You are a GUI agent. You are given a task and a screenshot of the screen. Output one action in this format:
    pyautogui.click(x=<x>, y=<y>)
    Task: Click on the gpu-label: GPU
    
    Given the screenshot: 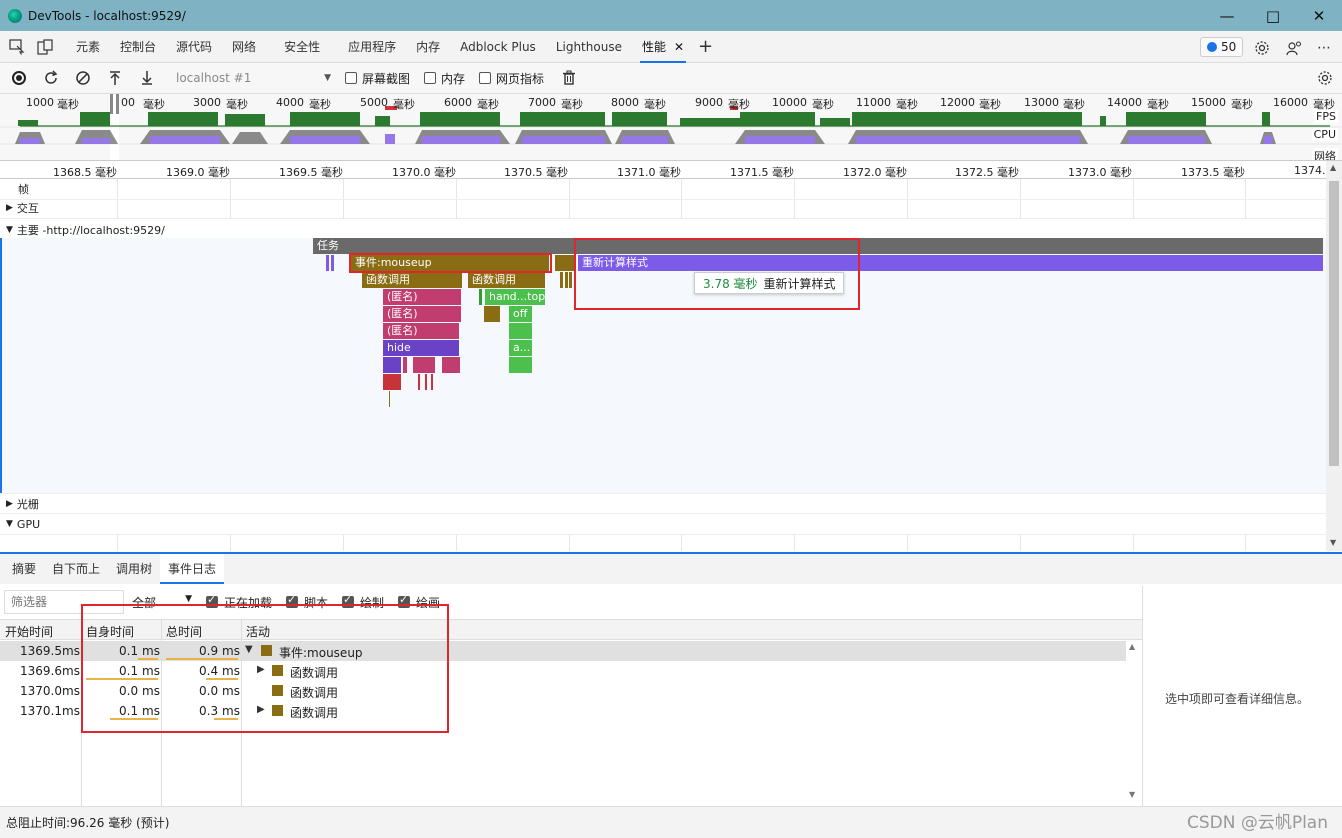 What is the action you would take?
    pyautogui.click(x=28, y=524)
    